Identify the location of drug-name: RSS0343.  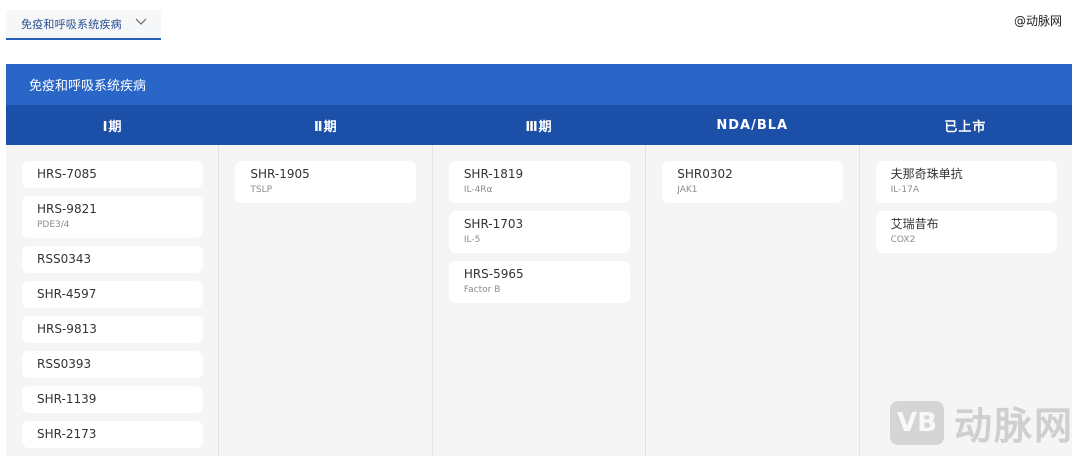
(64, 259).